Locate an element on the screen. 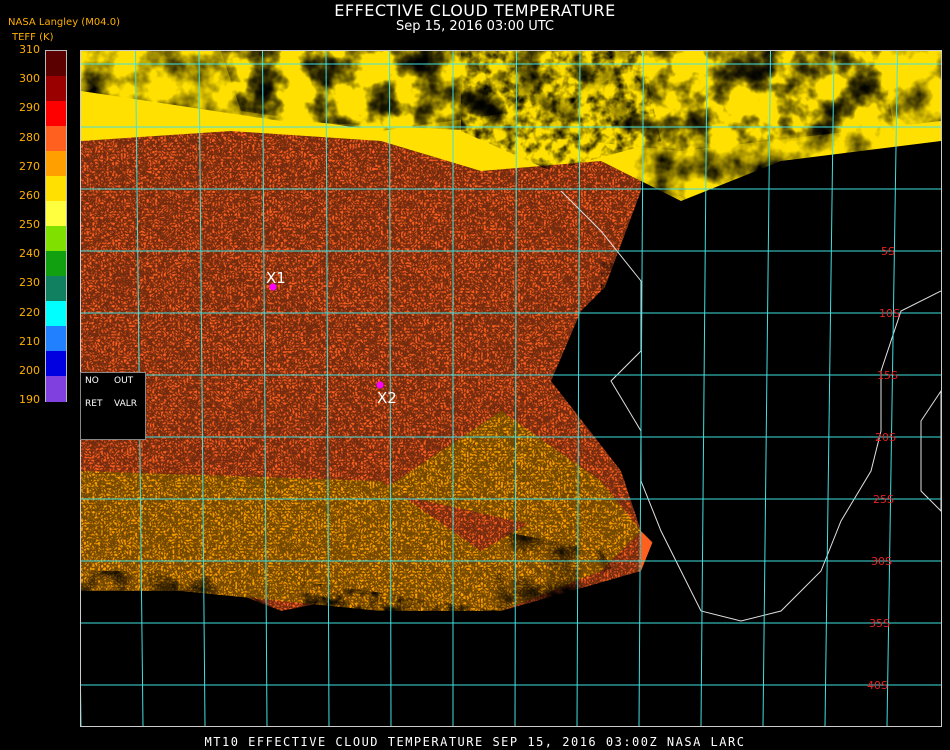 The width and height of the screenshot is (950, 750). latitude-label: 10S is located at coordinates (889, 313).